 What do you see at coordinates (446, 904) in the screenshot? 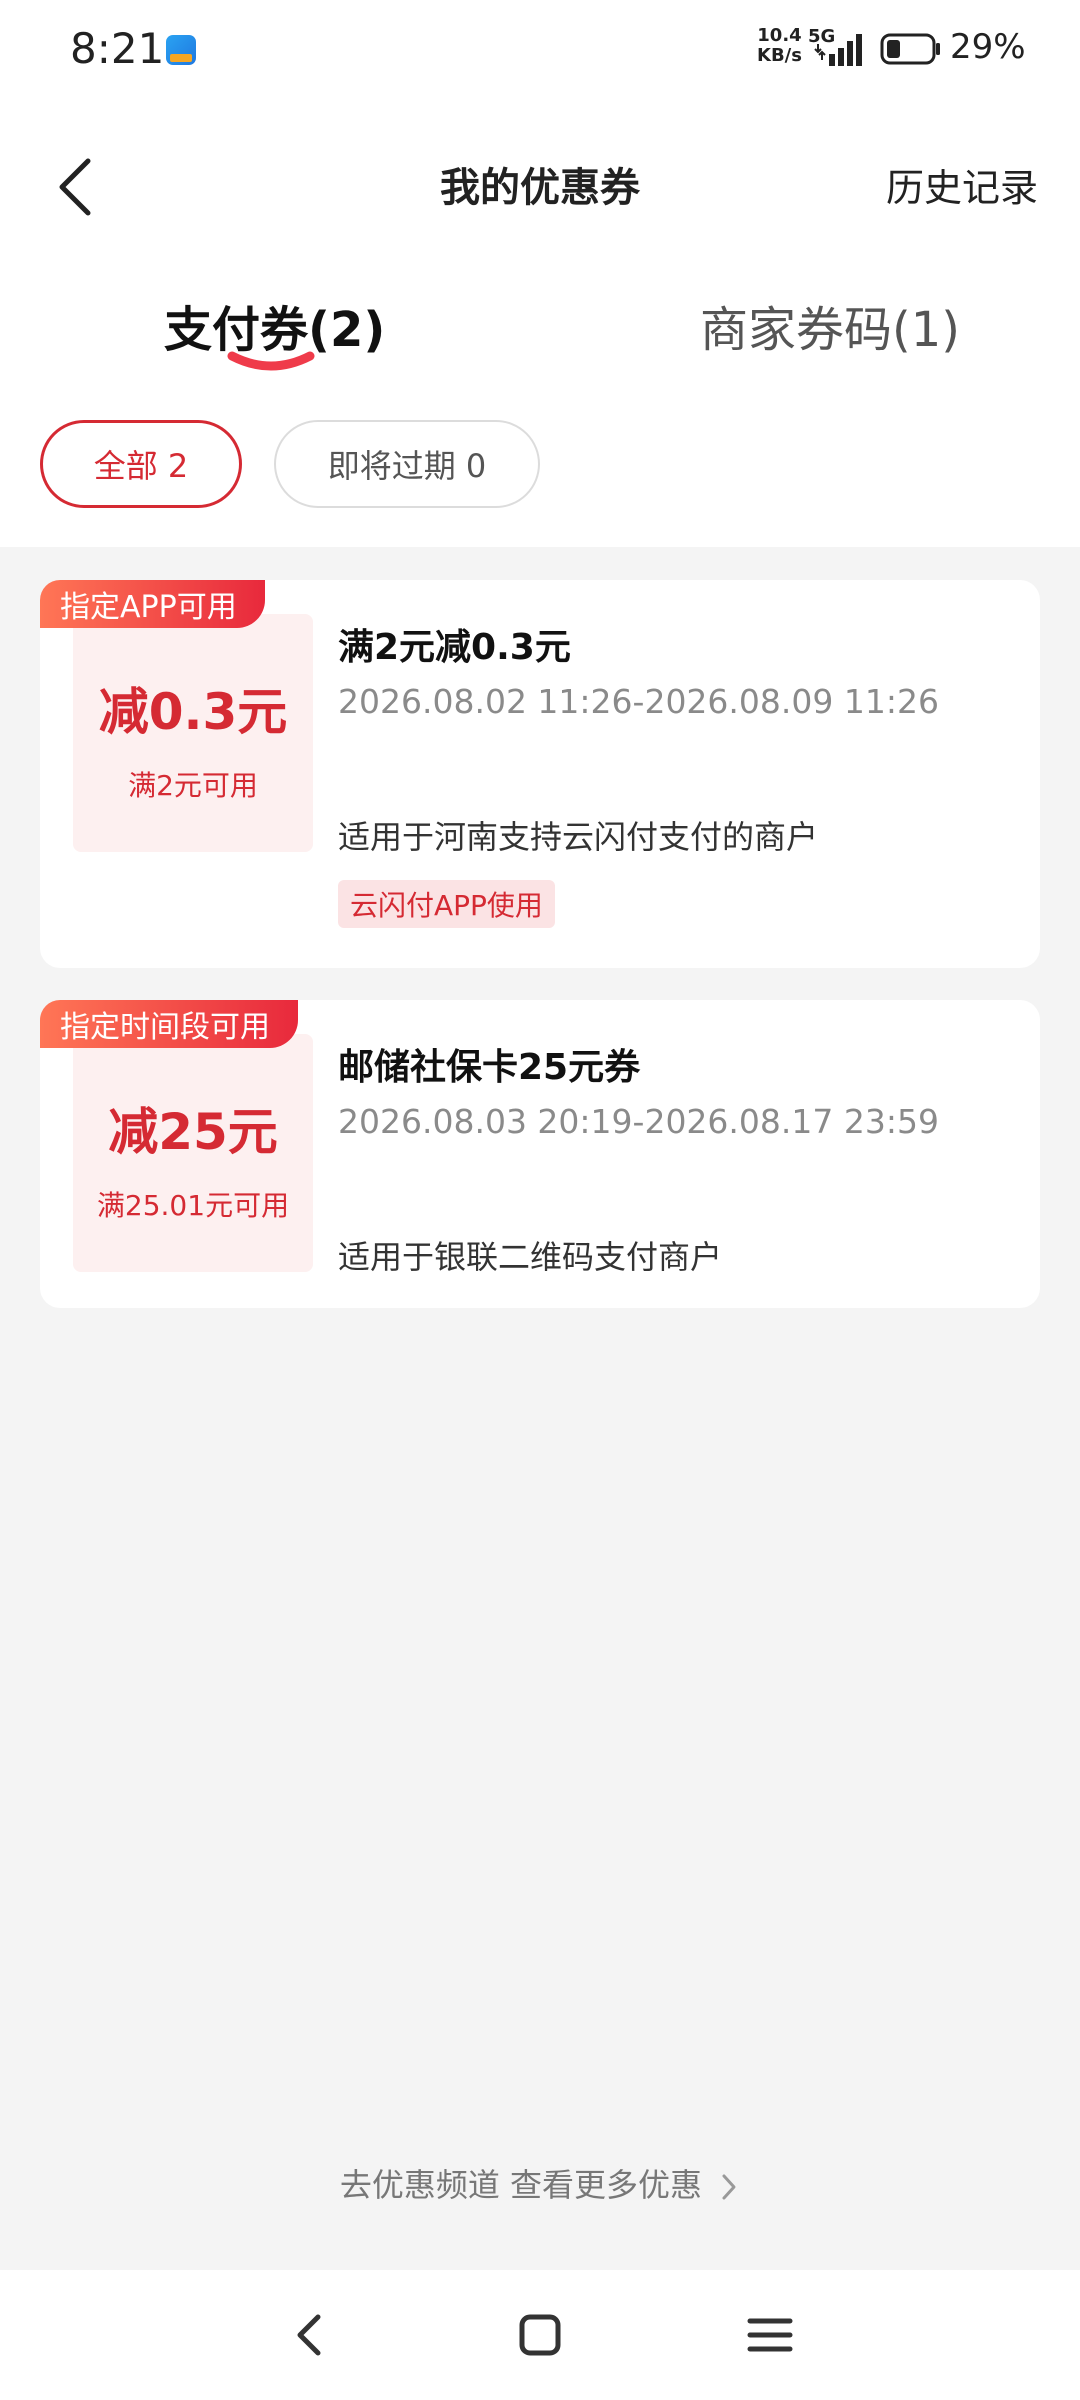
I see `coupon-usage-chip: 云闪付APP使用` at bounding box center [446, 904].